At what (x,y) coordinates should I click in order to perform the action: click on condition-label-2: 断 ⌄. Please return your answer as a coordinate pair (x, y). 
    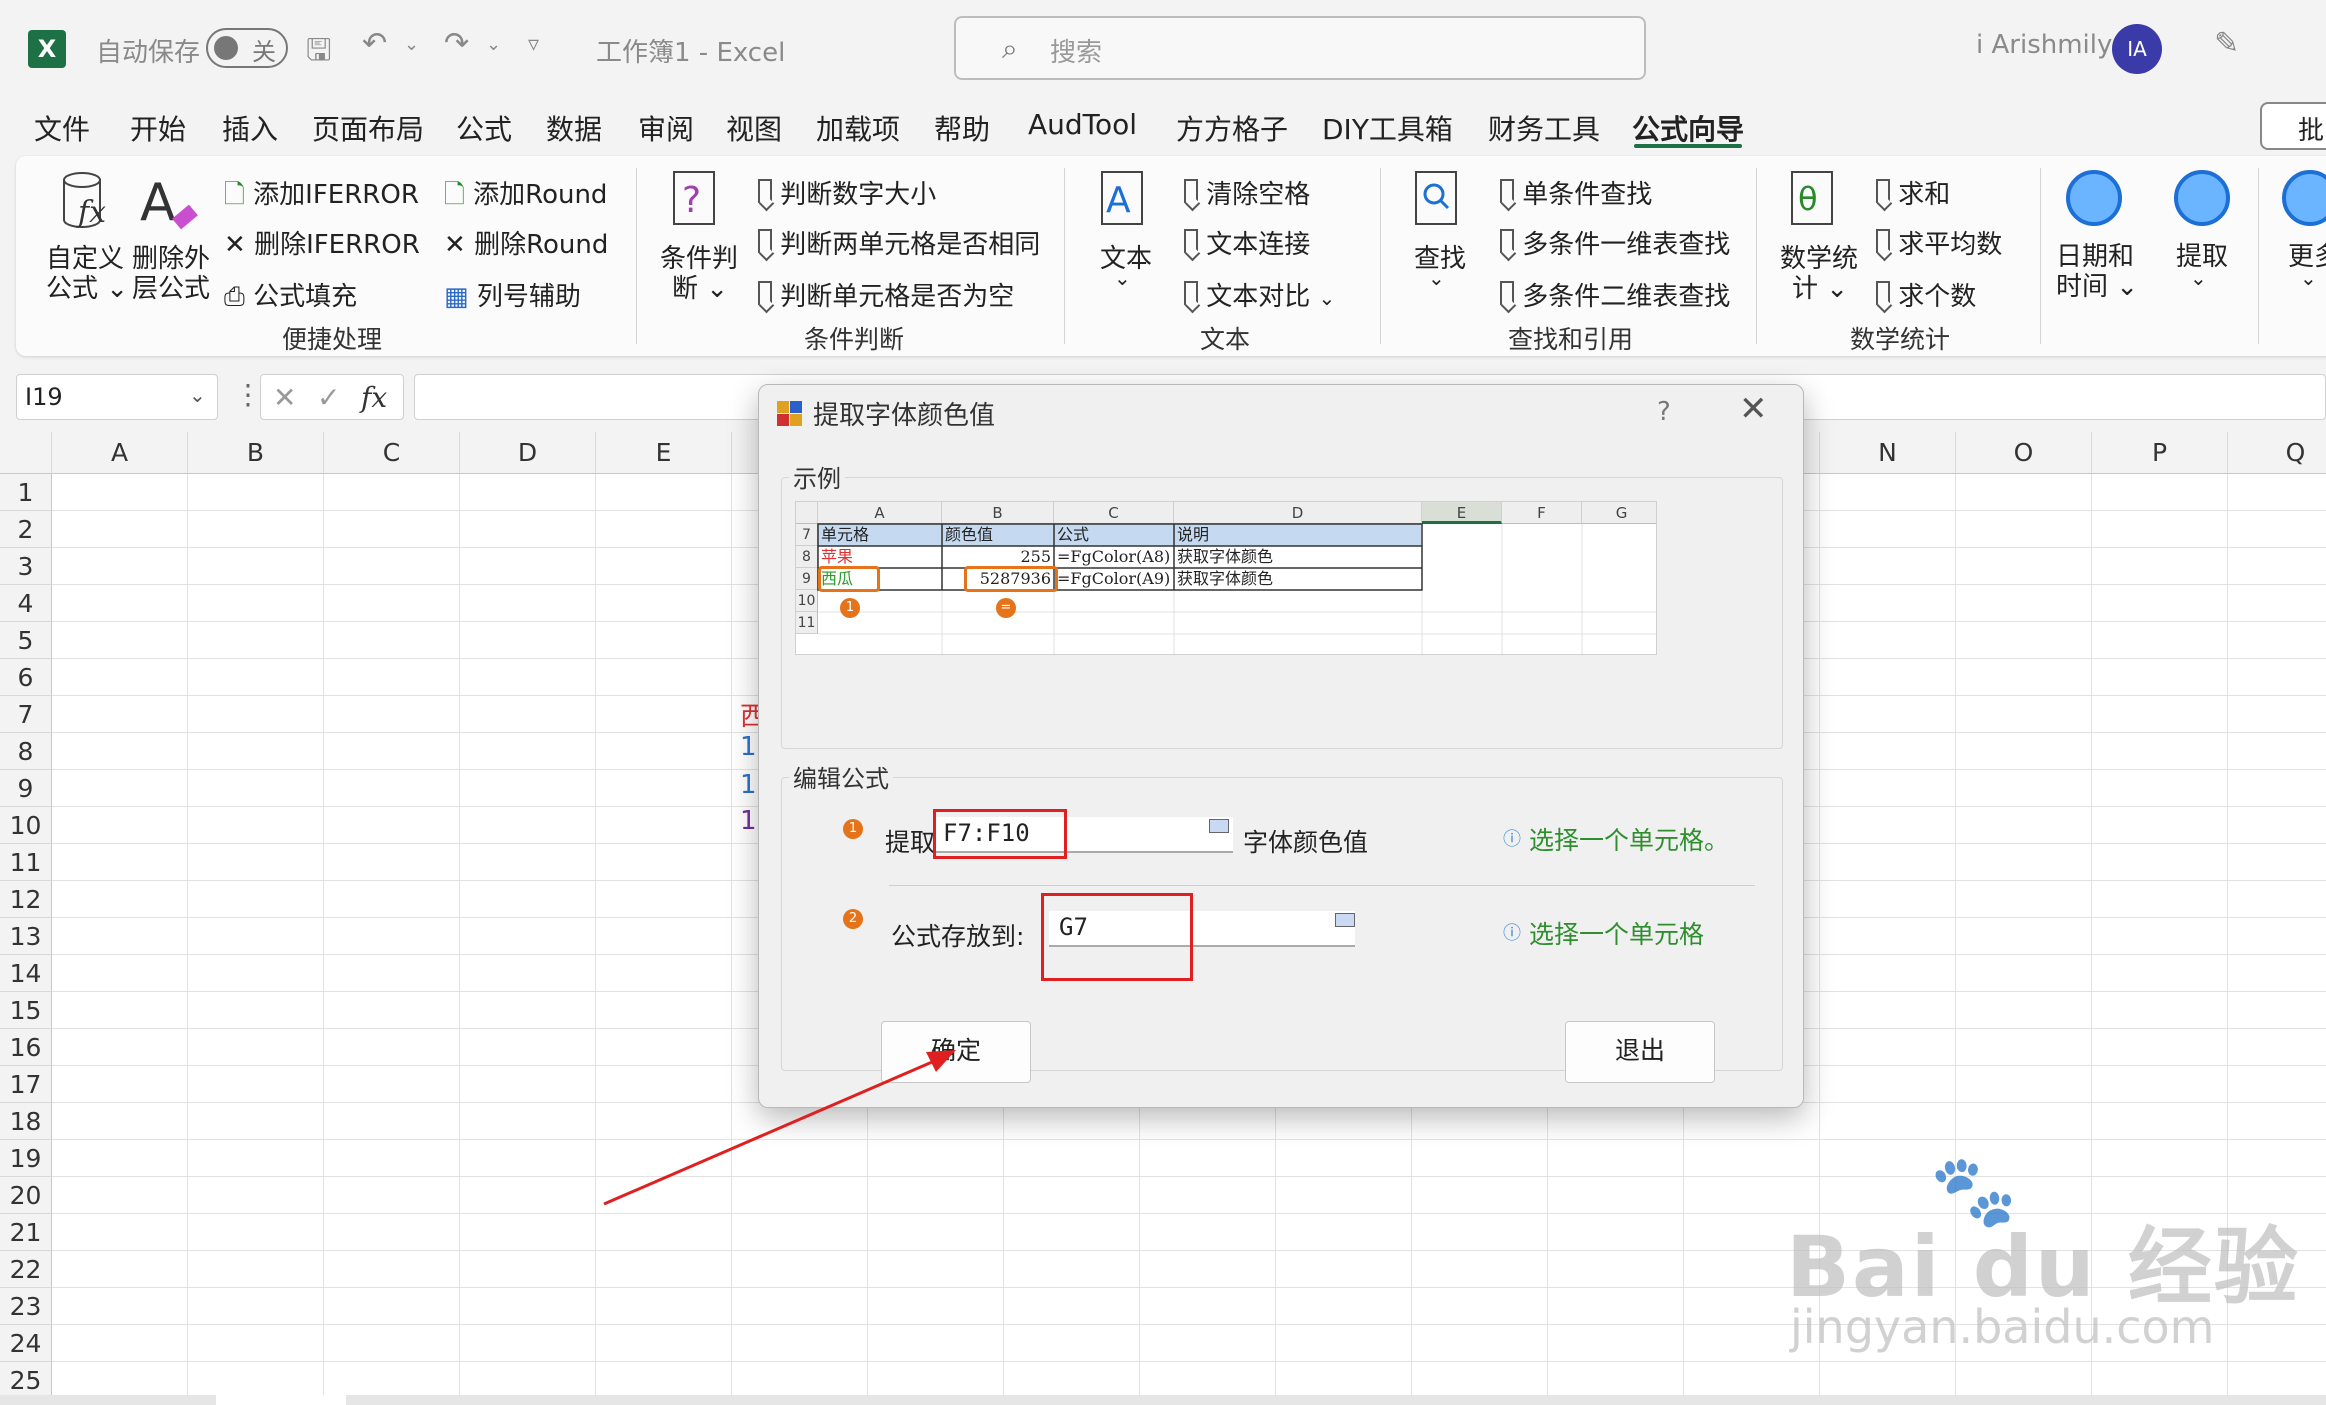
    Looking at the image, I should click on (700, 286).